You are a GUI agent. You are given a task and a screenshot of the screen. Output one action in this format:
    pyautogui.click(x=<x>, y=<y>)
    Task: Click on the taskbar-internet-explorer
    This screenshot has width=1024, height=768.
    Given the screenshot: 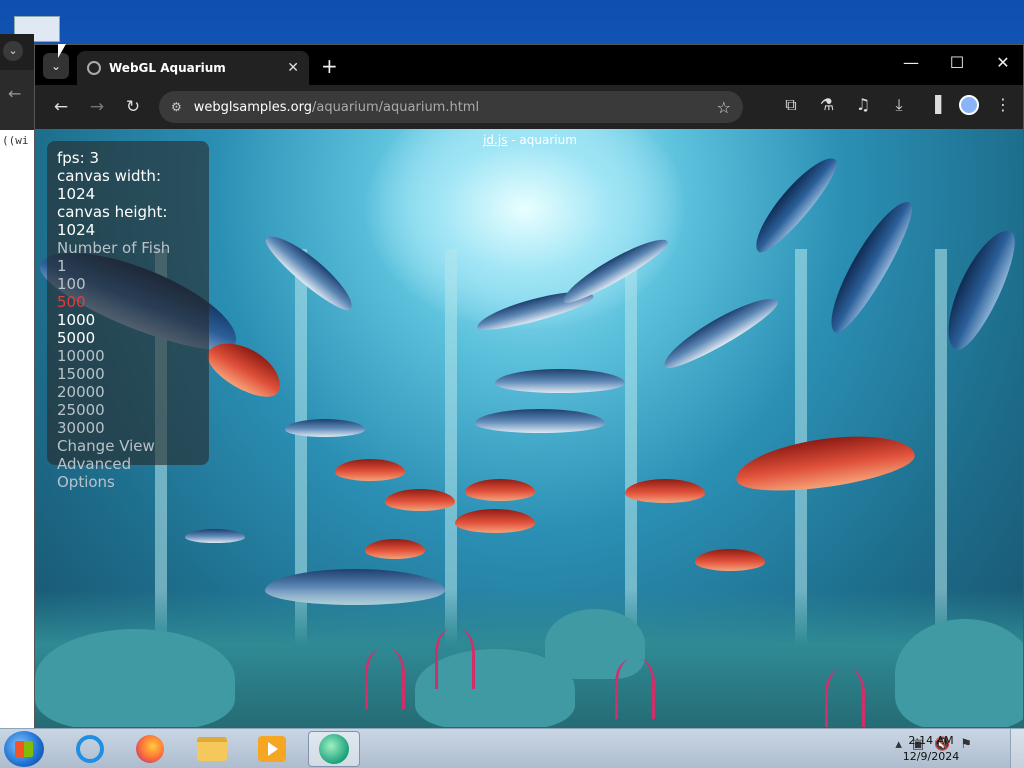 What is the action you would take?
    pyautogui.click(x=90, y=749)
    